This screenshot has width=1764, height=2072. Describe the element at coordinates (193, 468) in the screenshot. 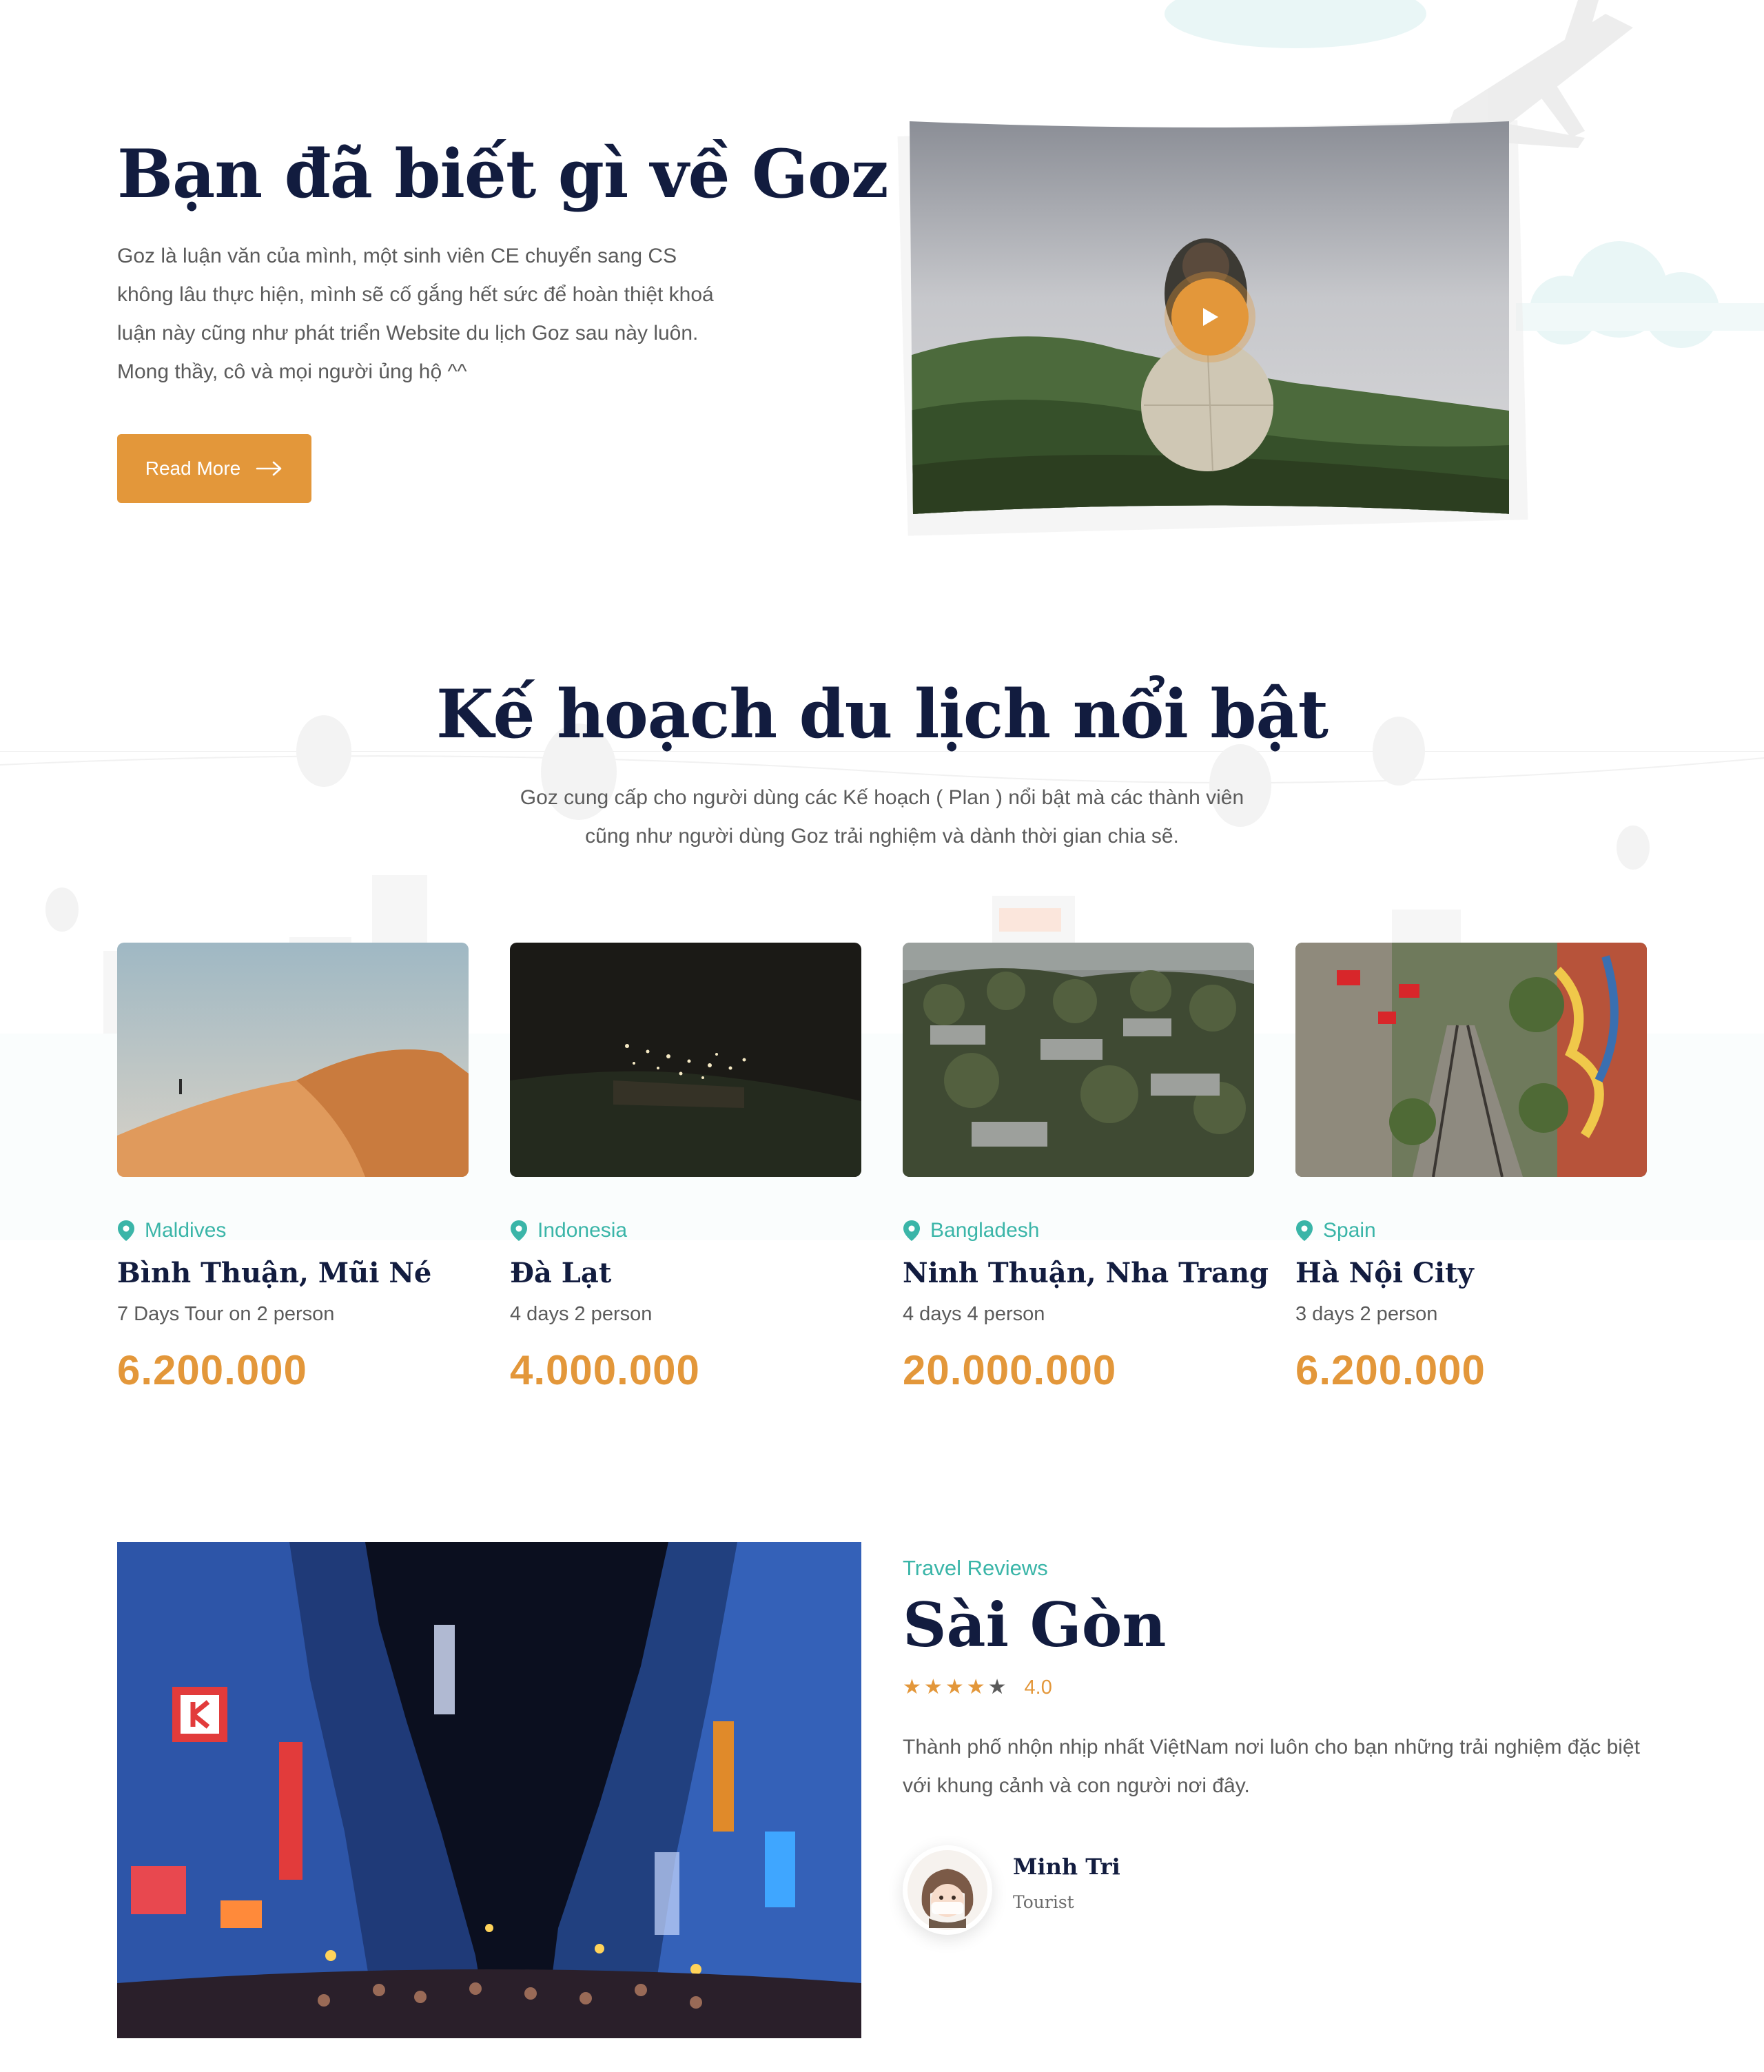

I see `read-more-label: Read More` at that location.